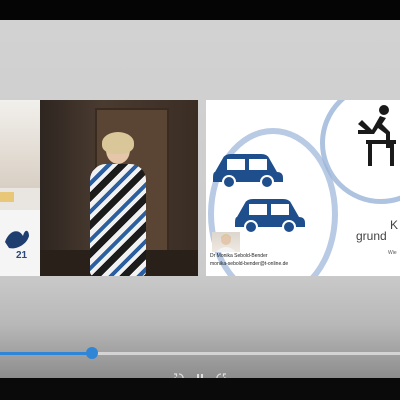 The height and width of the screenshot is (400, 400). Describe the element at coordinates (392, 253) in the screenshot. I see `slide-footer-text: Wie` at that location.